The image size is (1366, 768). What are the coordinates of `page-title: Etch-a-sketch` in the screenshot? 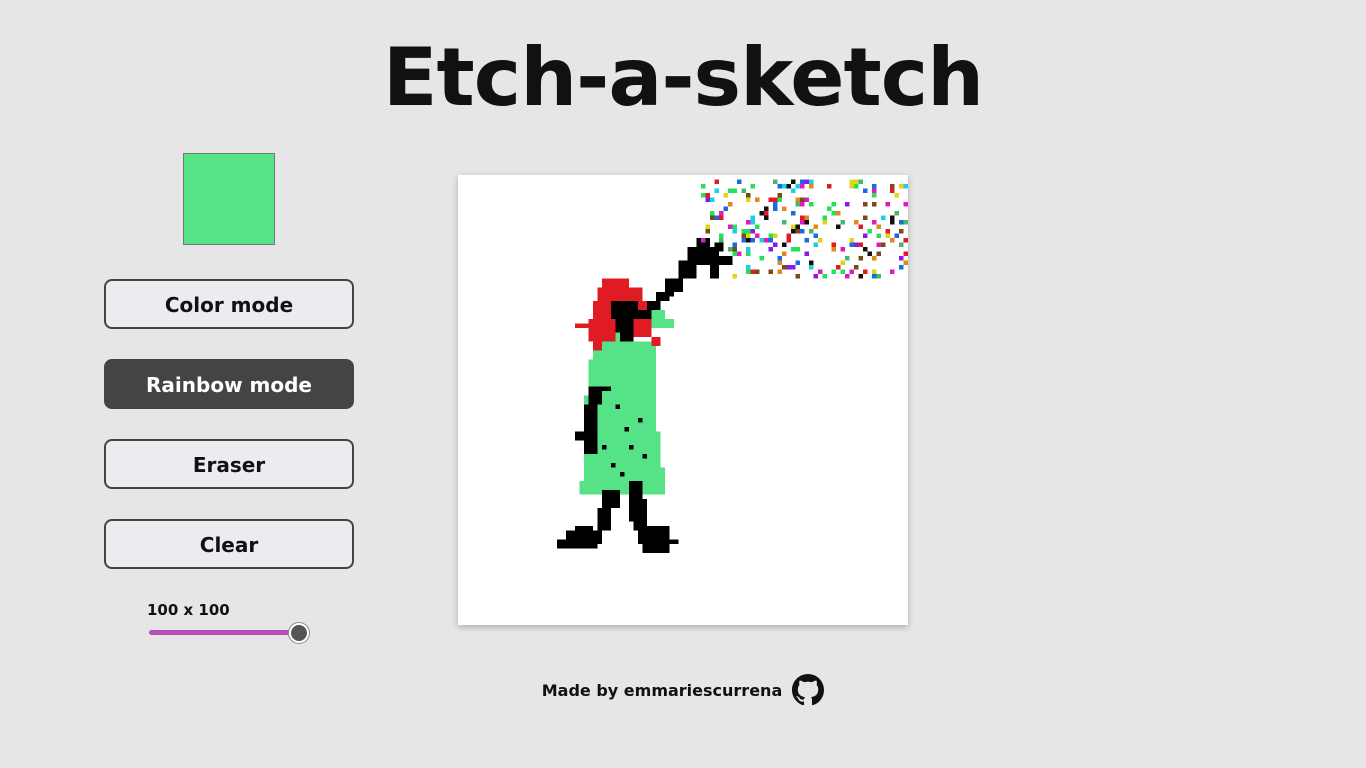 It's located at (683, 77).